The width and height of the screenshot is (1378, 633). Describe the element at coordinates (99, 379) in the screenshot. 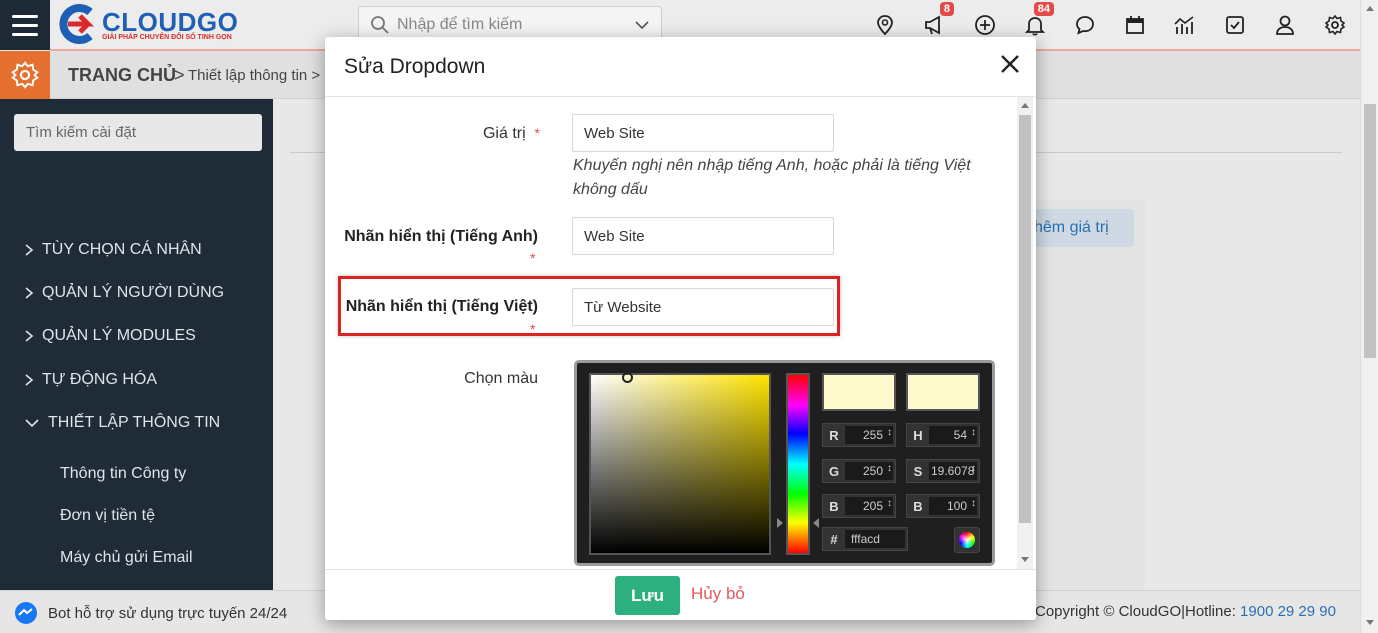

I see `sidebar-item-label: TỰ ĐỘNG HÓA` at that location.